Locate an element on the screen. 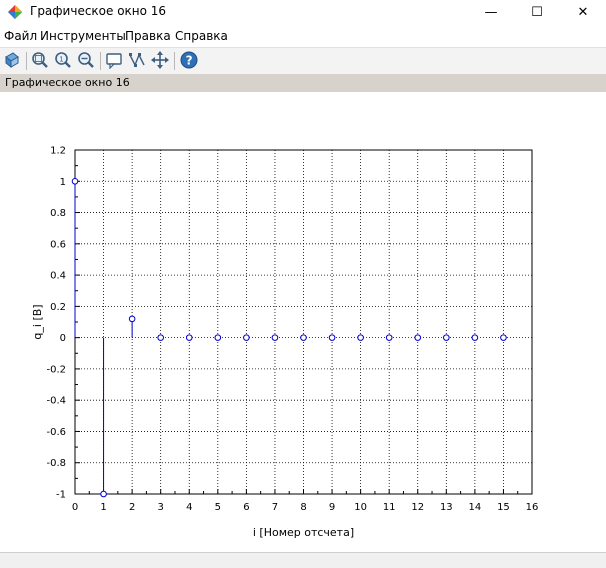 This screenshot has height=568, width=606. x-tick-label: 16 is located at coordinates (532, 507).